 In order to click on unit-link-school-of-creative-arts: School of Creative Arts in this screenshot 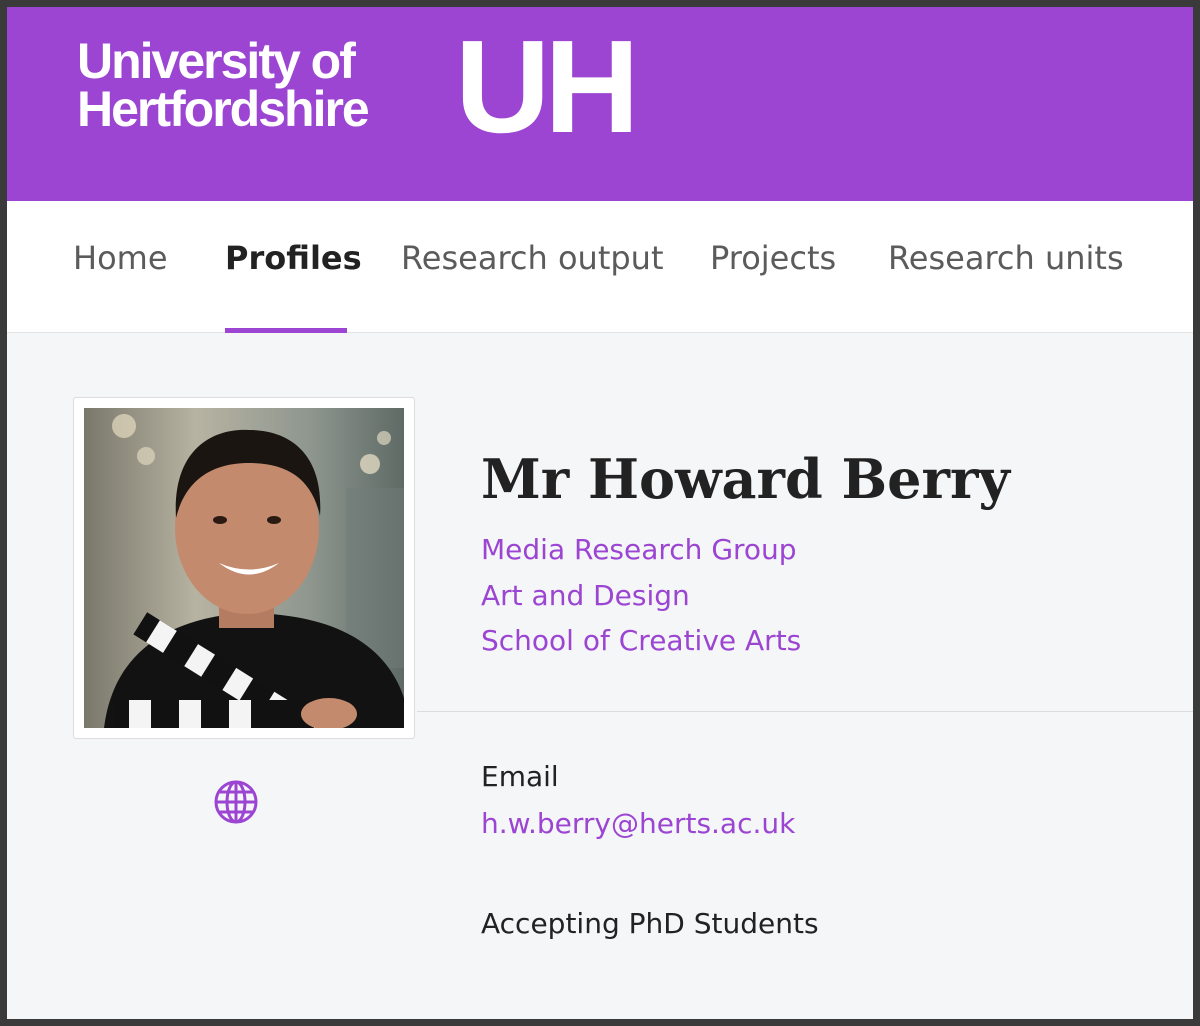, I will do `click(641, 640)`.